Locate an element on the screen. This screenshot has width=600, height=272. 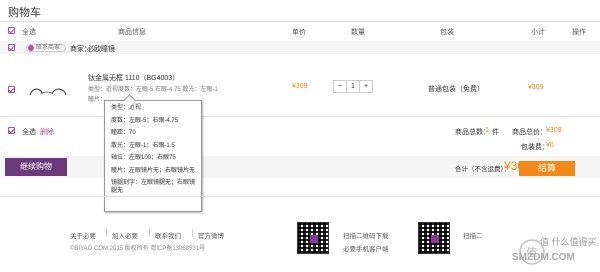
bottom-select-all: 全选 is located at coordinates (29, 132).